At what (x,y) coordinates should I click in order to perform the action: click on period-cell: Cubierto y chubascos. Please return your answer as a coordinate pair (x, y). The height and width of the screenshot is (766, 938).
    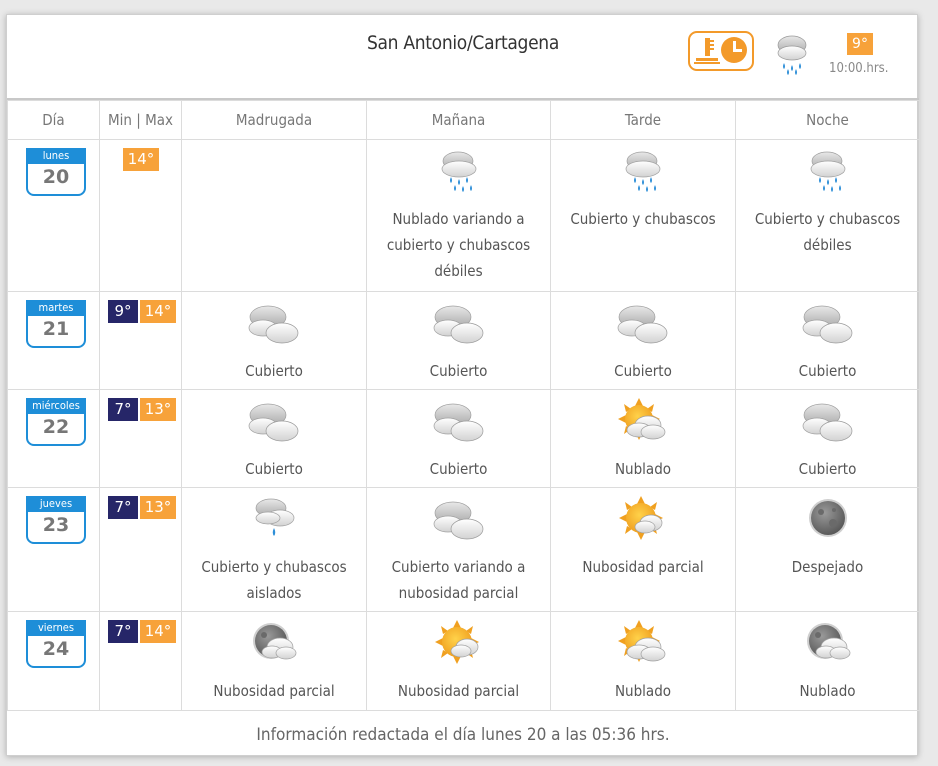
    Looking at the image, I should click on (643, 215).